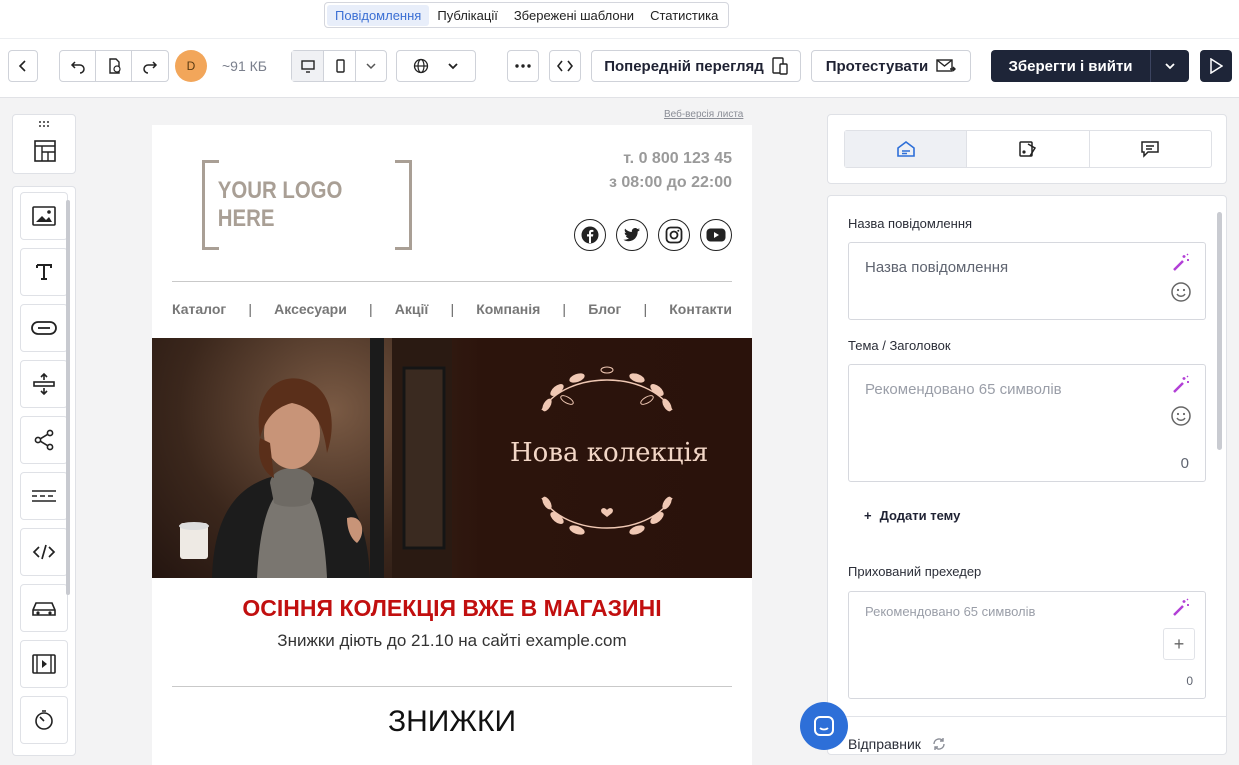 This screenshot has height=765, width=1239. I want to click on section-title: ЗНИЖКИ, so click(452, 722).